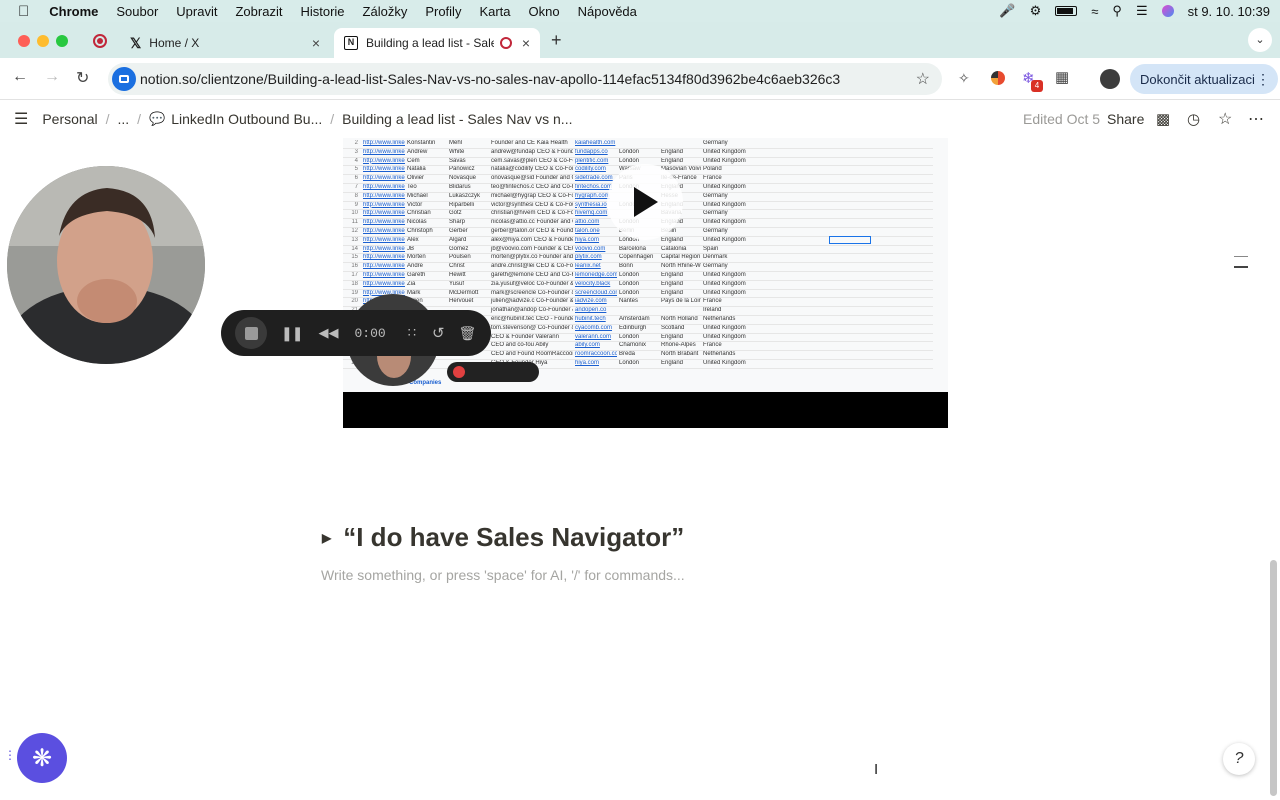 Image resolution: width=1280 pixels, height=800 pixels. What do you see at coordinates (137, 11) in the screenshot?
I see `menu-soubor: Soubor` at bounding box center [137, 11].